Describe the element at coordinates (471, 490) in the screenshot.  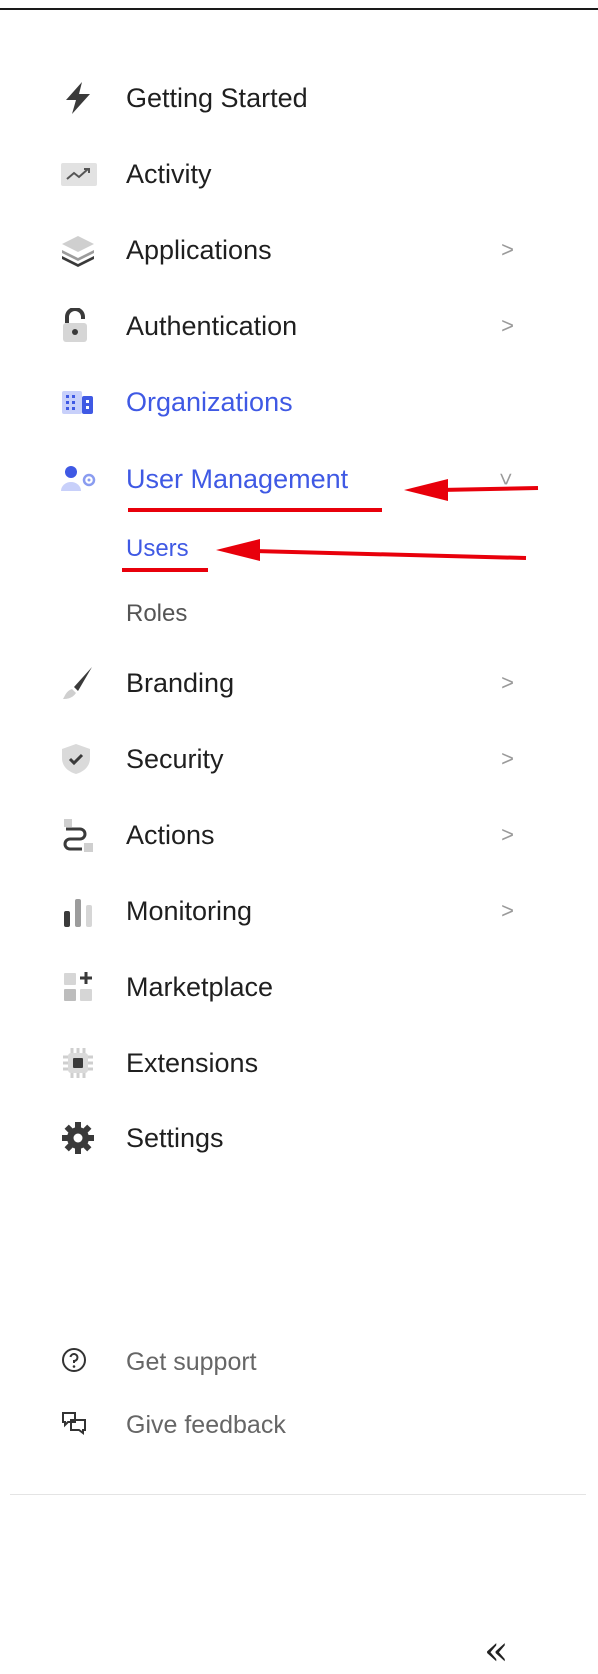
I see `annotation-arrow-user-management` at that location.